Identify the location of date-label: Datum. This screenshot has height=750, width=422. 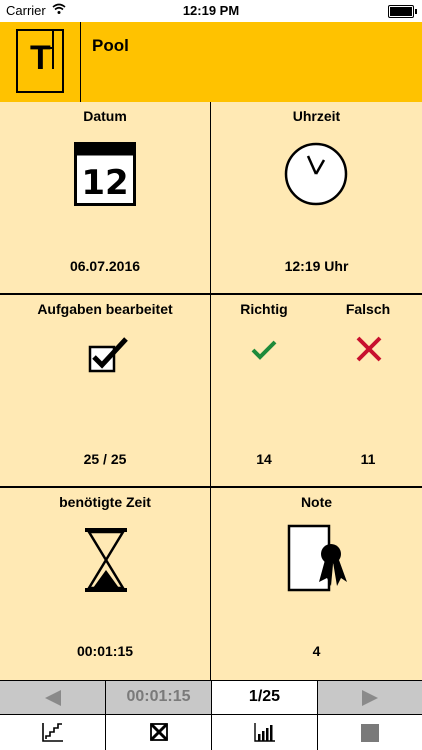
(105, 116).